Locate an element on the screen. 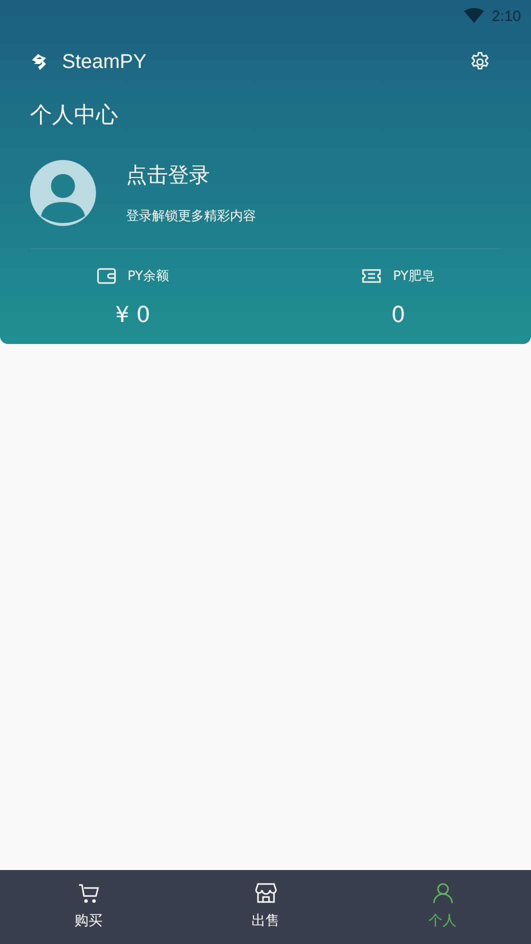 The width and height of the screenshot is (531, 944). stat-value: ¥ 0 is located at coordinates (132, 315).